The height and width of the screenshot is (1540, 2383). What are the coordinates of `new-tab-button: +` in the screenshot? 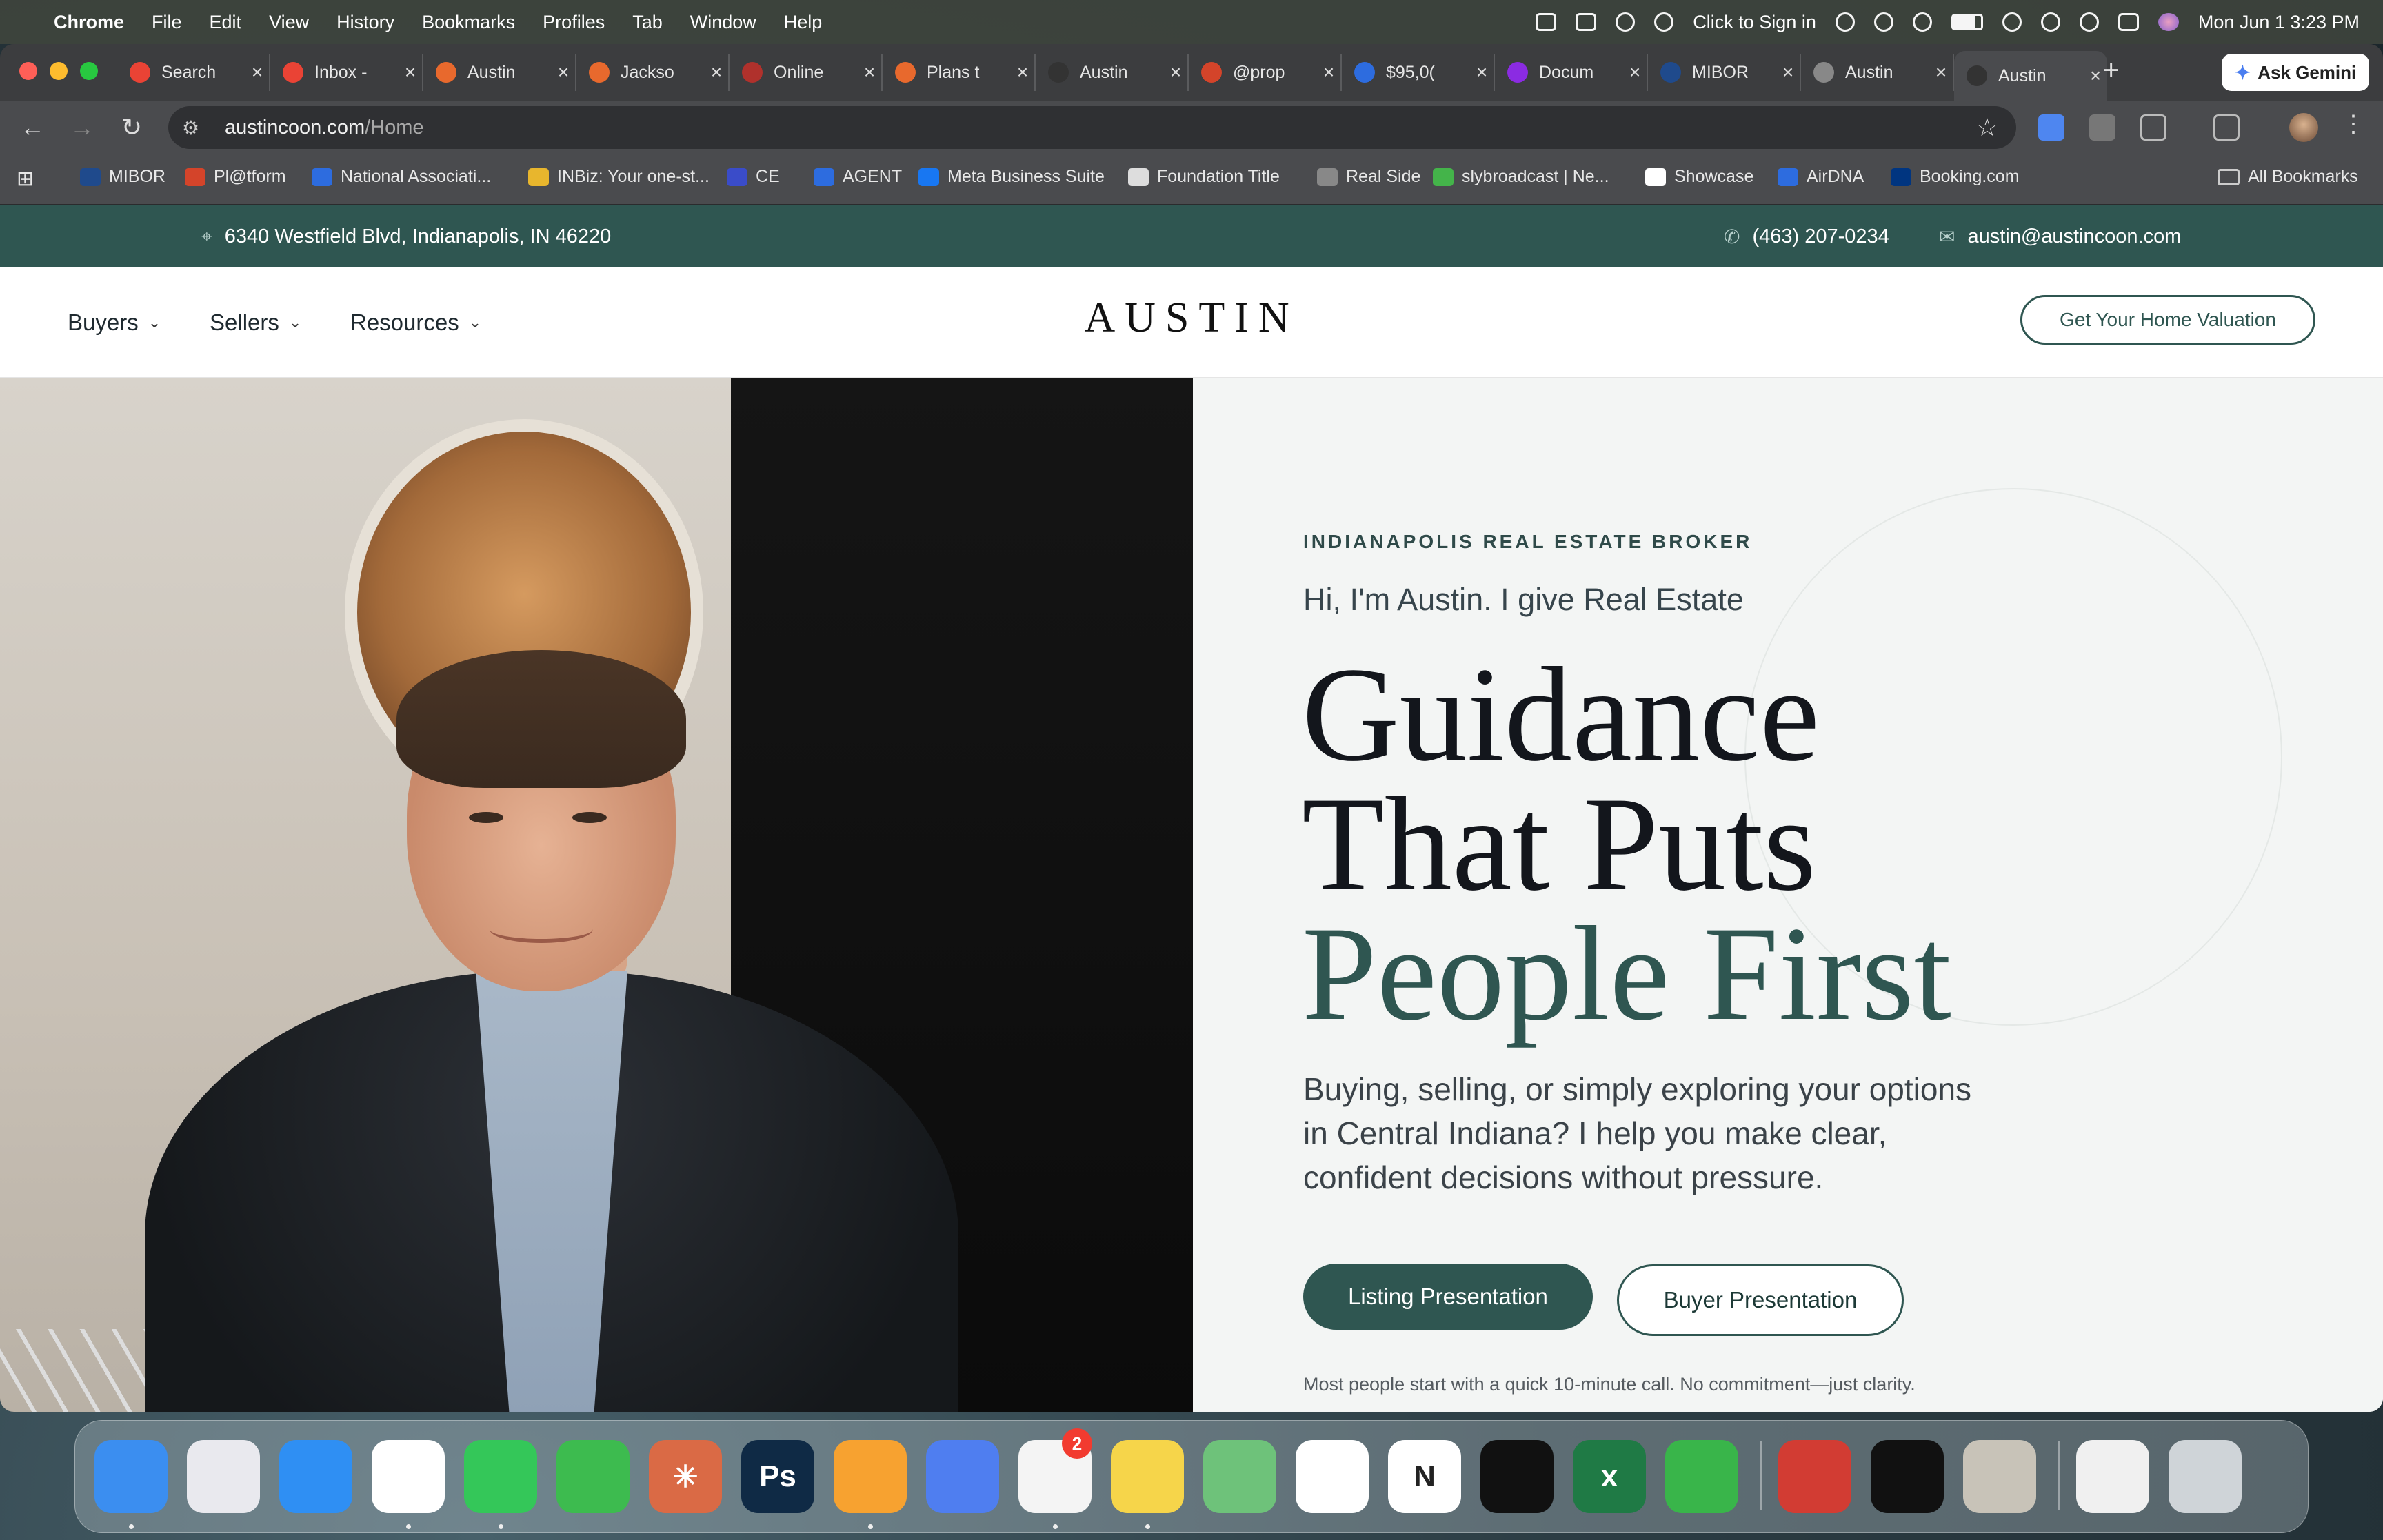 It's located at (2111, 71).